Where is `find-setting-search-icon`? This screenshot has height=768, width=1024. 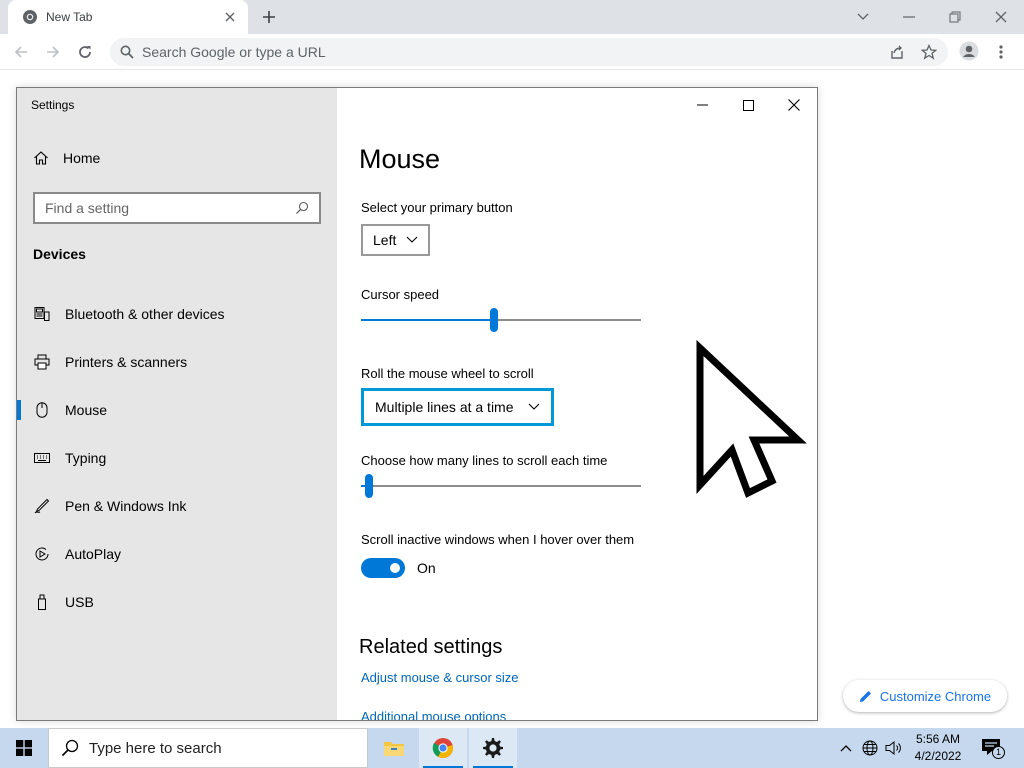
find-setting-search-icon is located at coordinates (302, 207).